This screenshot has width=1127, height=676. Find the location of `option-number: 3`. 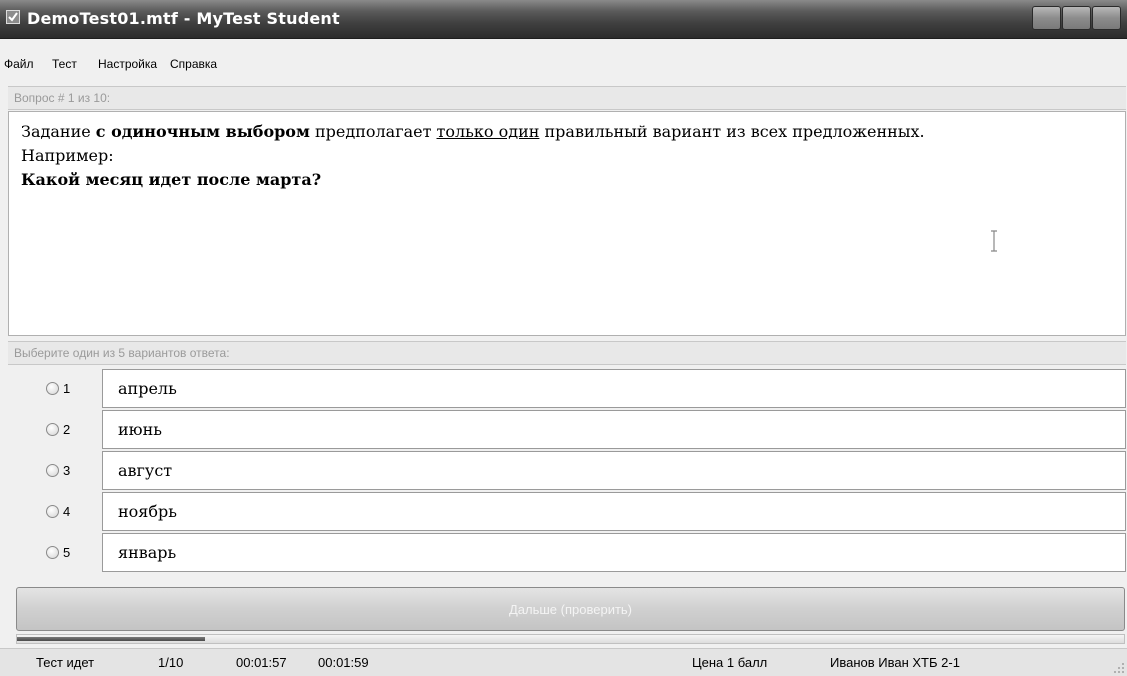

option-number: 3 is located at coordinates (67, 470).